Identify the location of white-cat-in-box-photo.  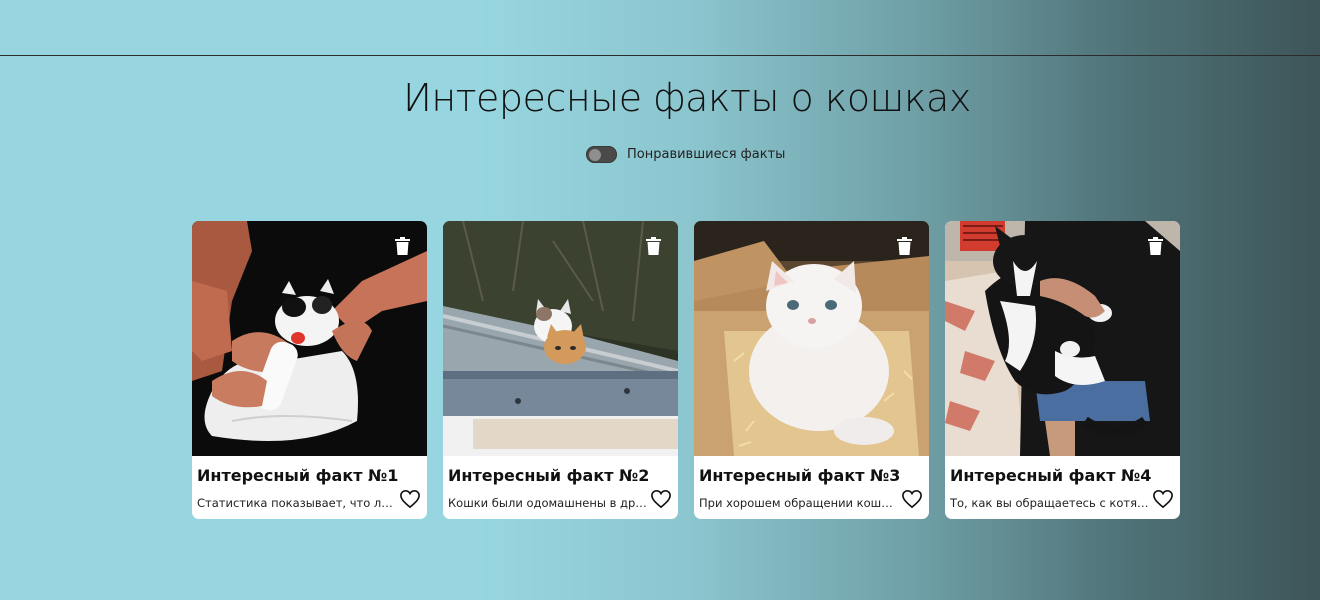
(811, 338).